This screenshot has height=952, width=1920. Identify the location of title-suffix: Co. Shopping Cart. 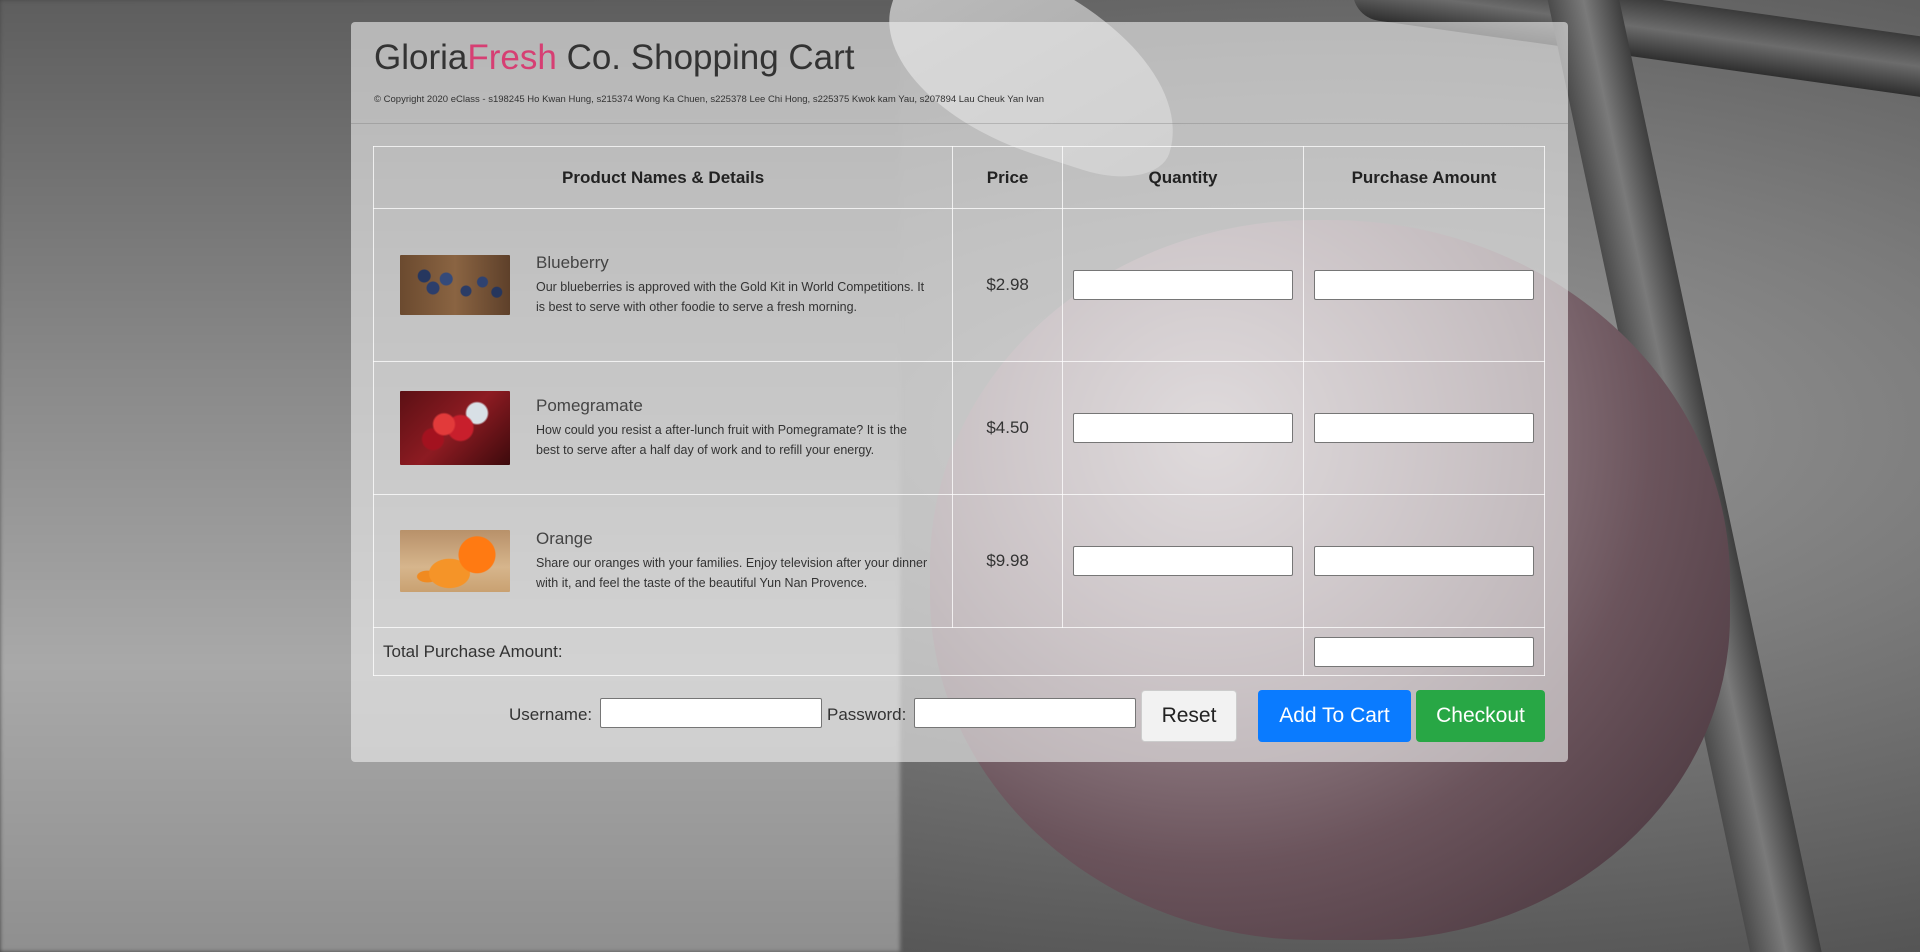
(705, 57).